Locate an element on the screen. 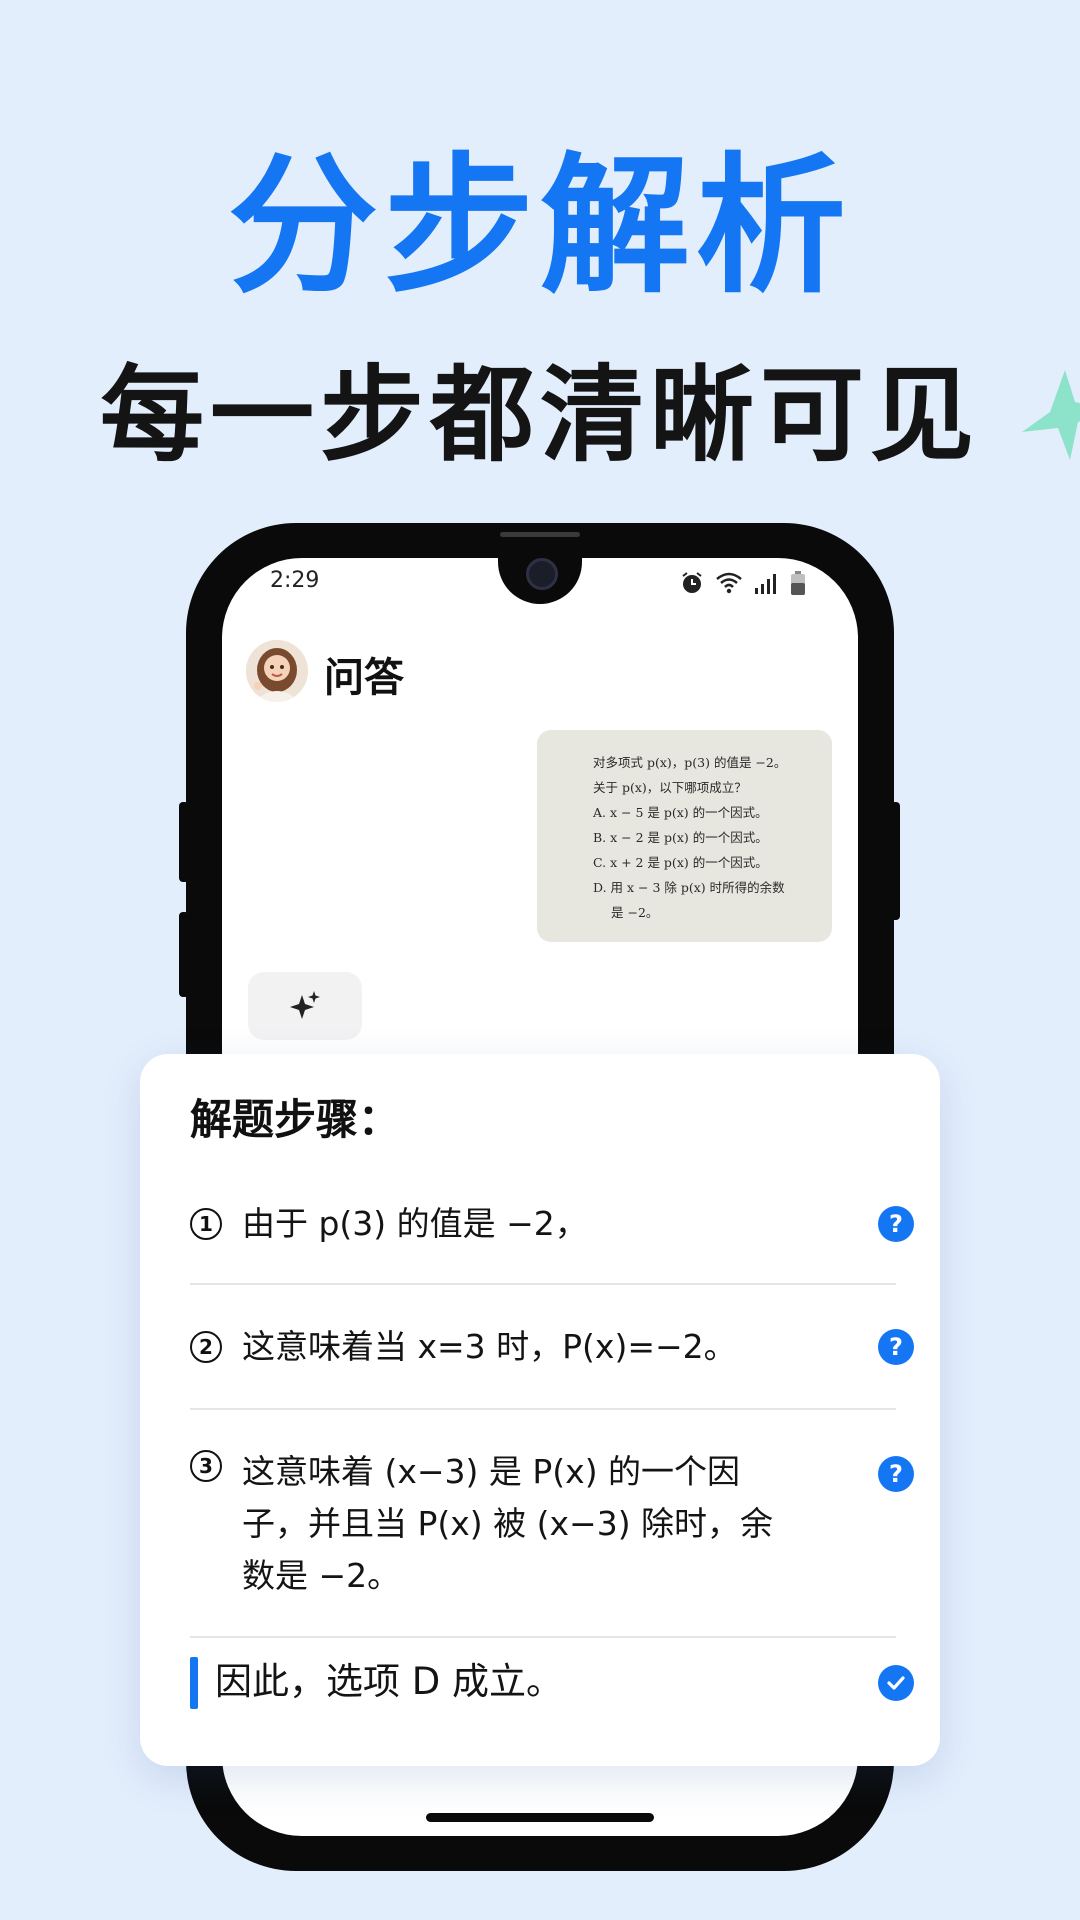 The height and width of the screenshot is (1920, 1080). phone-speaker is located at coordinates (540, 534).